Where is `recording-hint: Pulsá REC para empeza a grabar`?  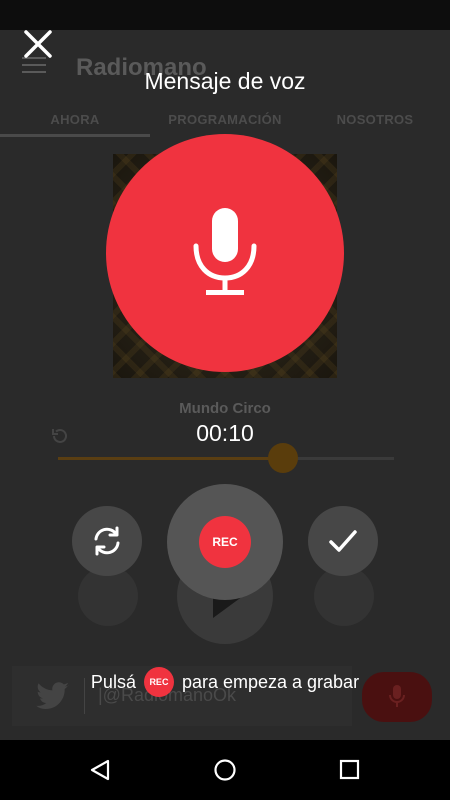
recording-hint: Pulsá REC para empeza a grabar is located at coordinates (225, 682).